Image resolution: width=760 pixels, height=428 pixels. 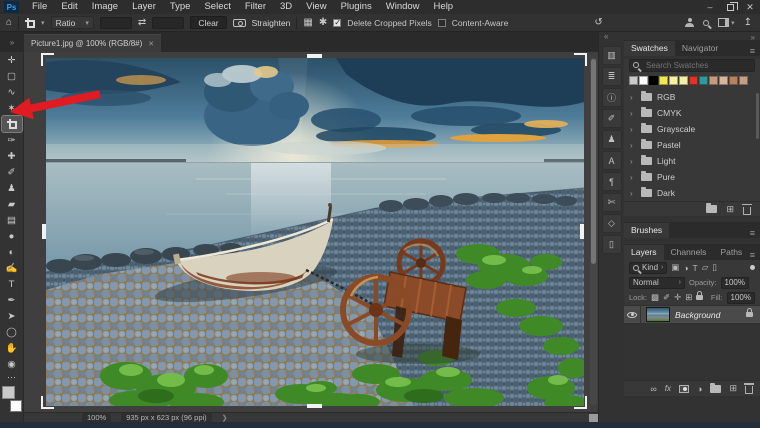 I want to click on gear-icon: ✱, so click(x=323, y=22).